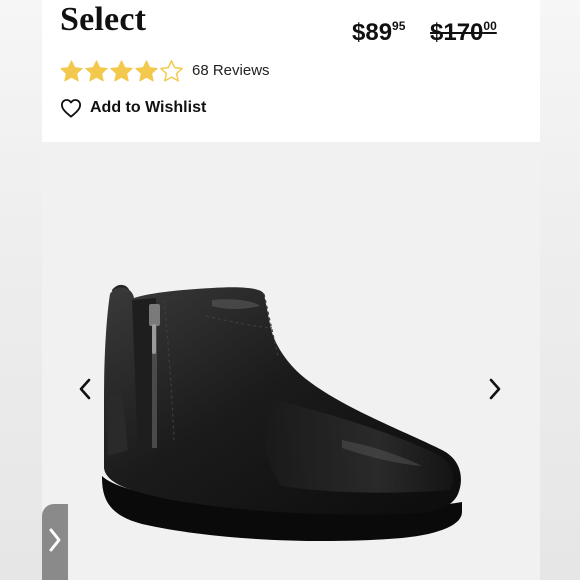 This screenshot has height=580, width=580. Describe the element at coordinates (560, 290) in the screenshot. I see `backdrop-right` at that location.